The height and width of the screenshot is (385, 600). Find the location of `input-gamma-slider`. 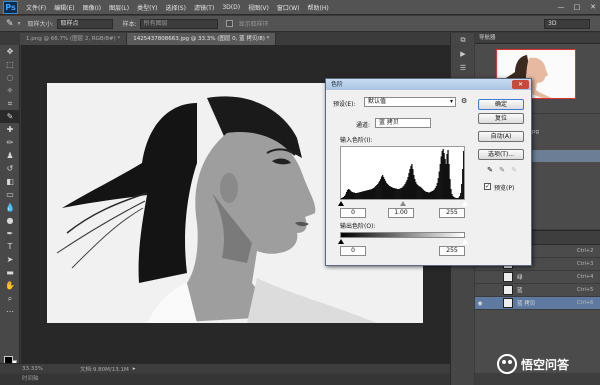

input-gamma-slider is located at coordinates (403, 203).